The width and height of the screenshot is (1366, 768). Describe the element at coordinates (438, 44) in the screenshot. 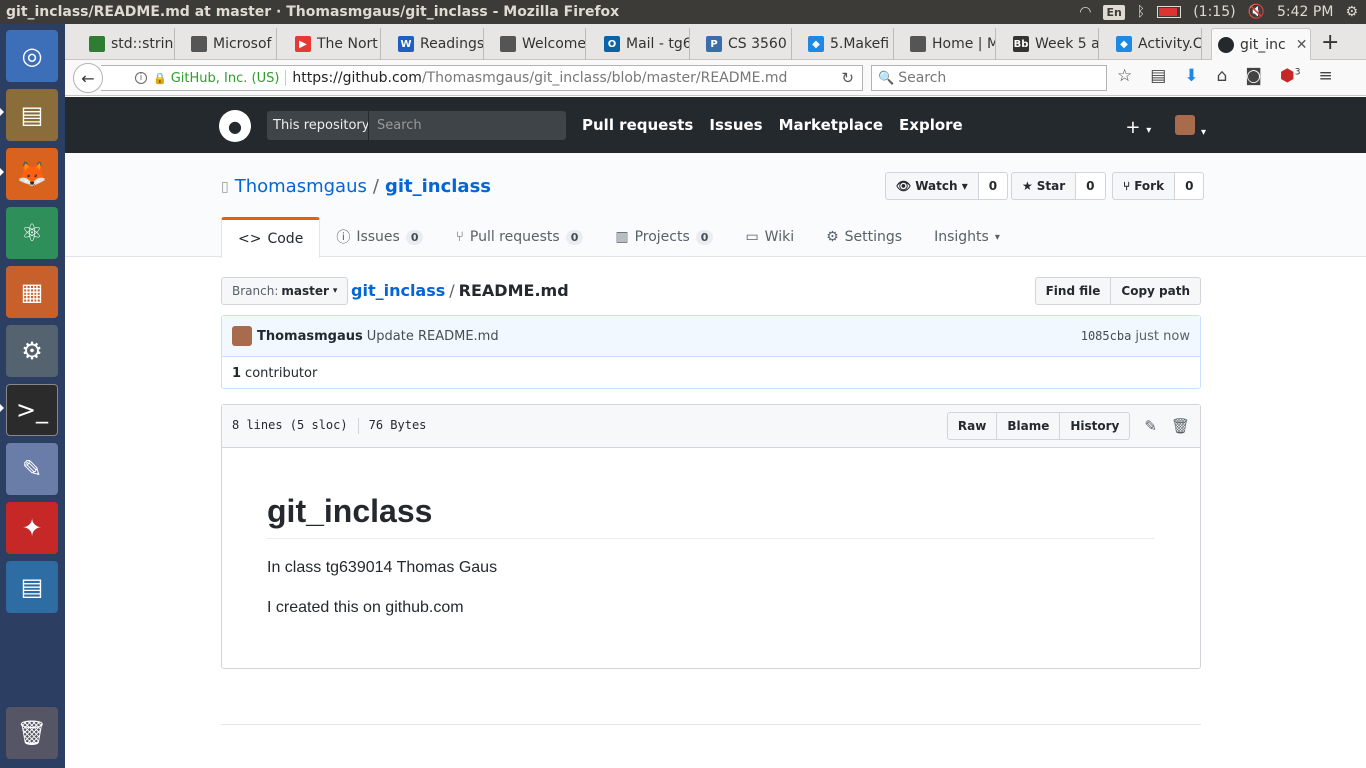

I see `browser-tab: W Readings` at that location.